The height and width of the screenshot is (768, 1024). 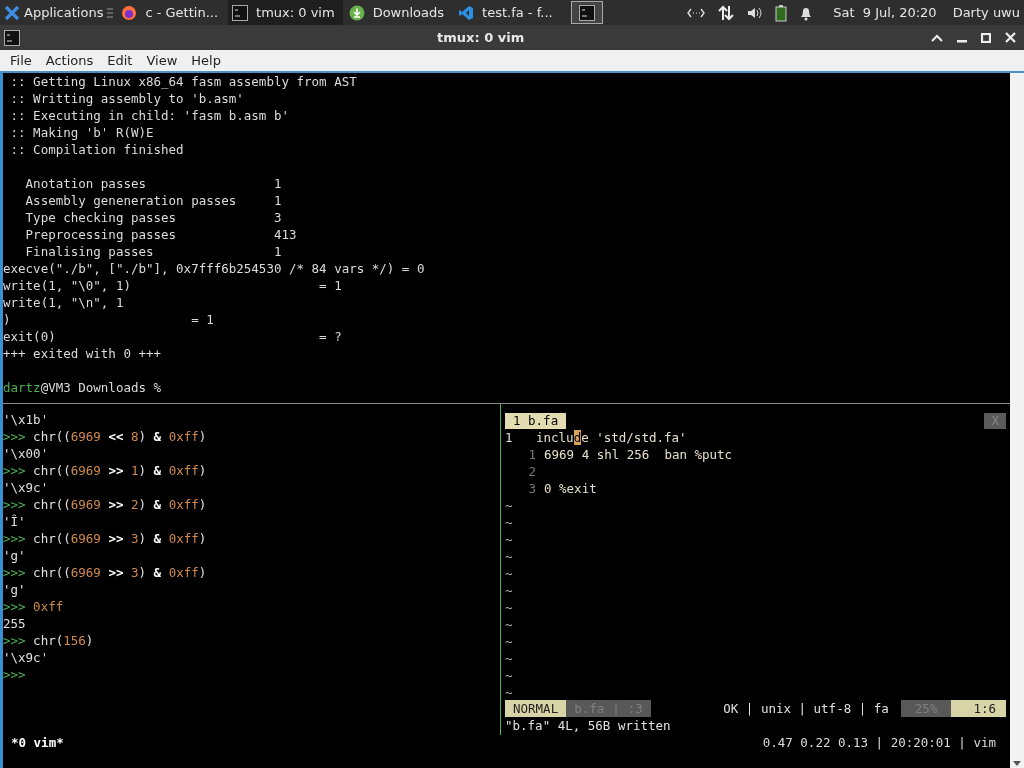 I want to click on line-number: 3, so click(x=532, y=488).